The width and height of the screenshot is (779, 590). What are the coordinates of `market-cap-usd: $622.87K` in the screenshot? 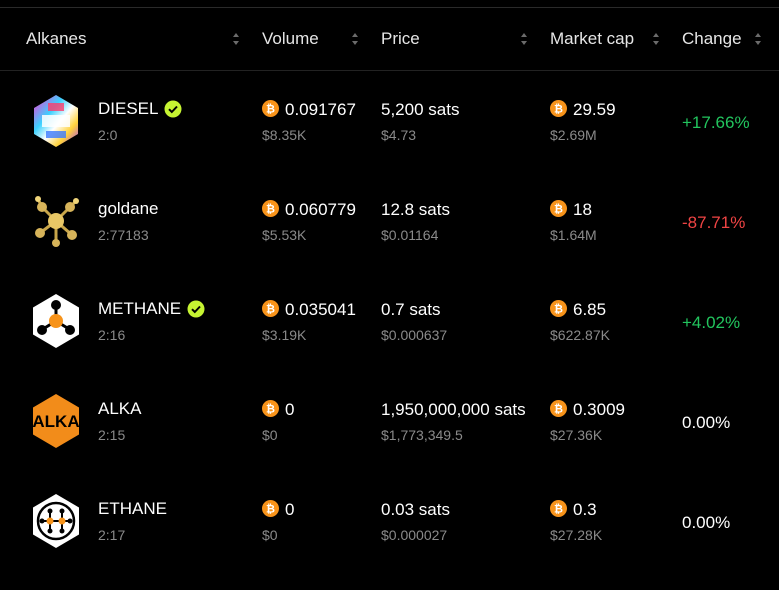 It's located at (580, 335).